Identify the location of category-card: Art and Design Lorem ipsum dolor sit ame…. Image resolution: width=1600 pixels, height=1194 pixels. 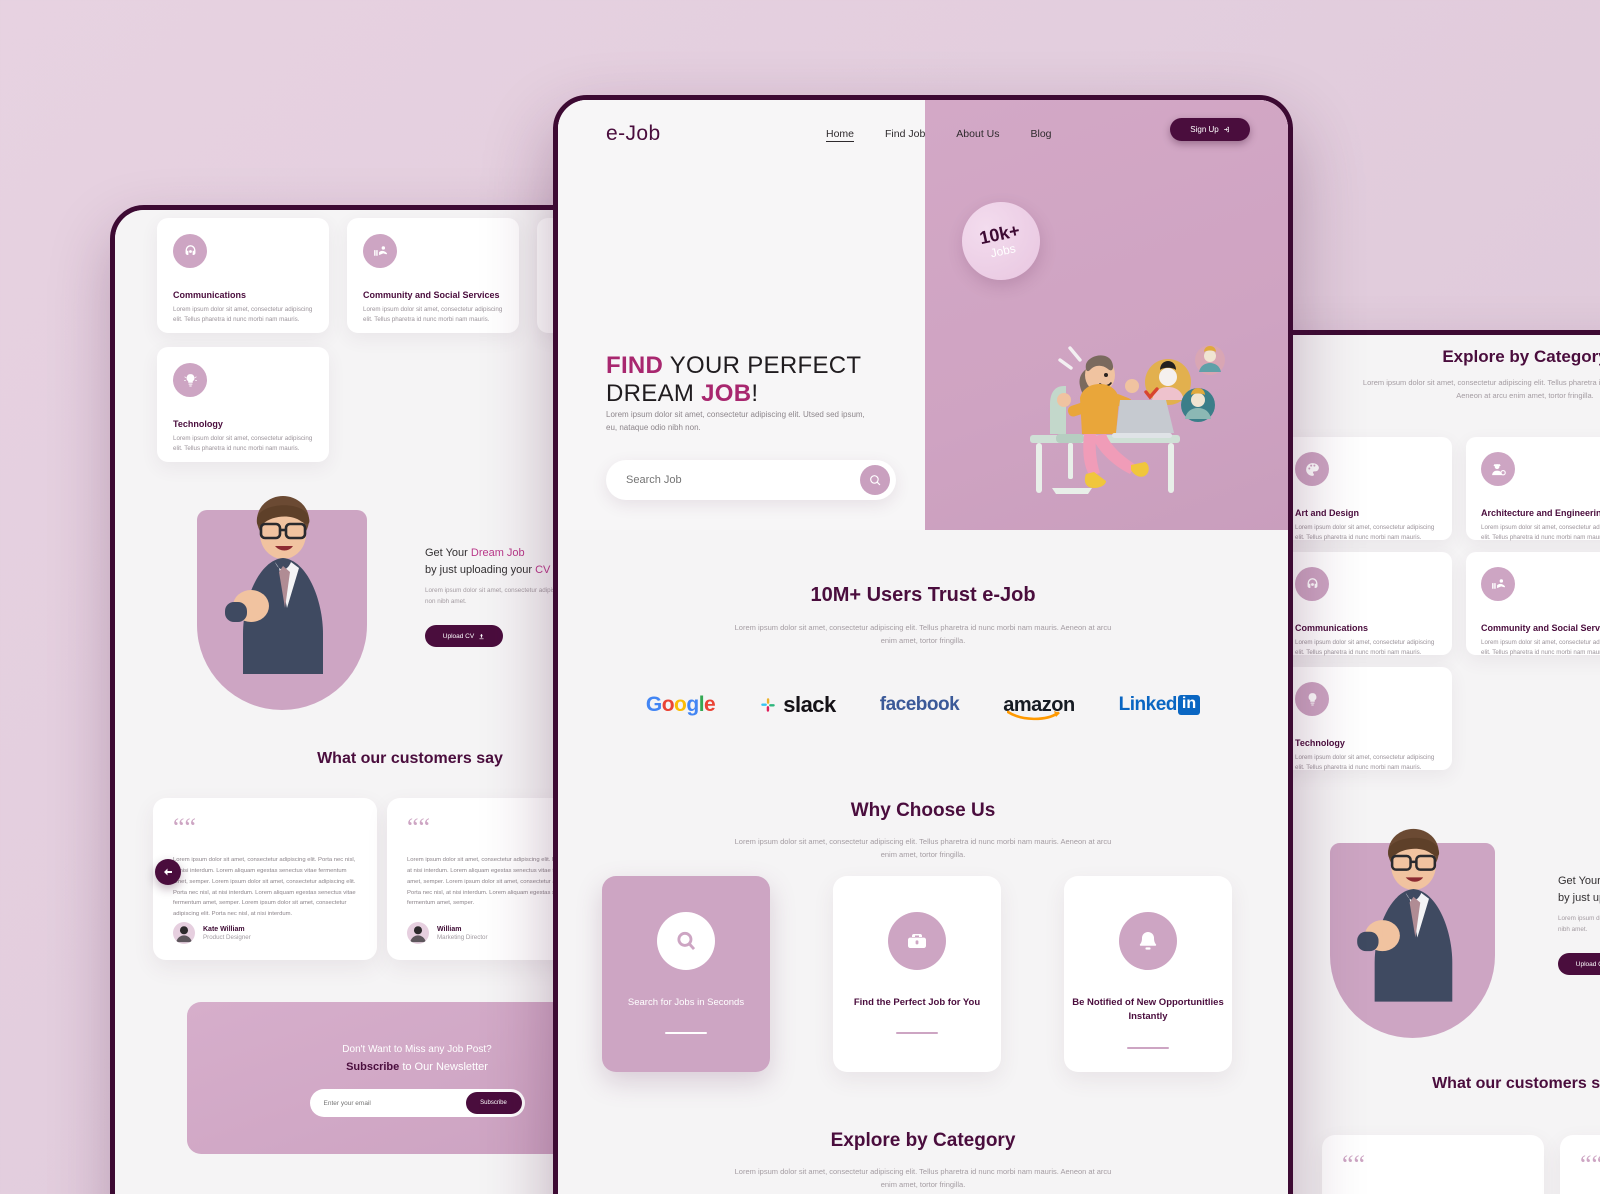
(1366, 489).